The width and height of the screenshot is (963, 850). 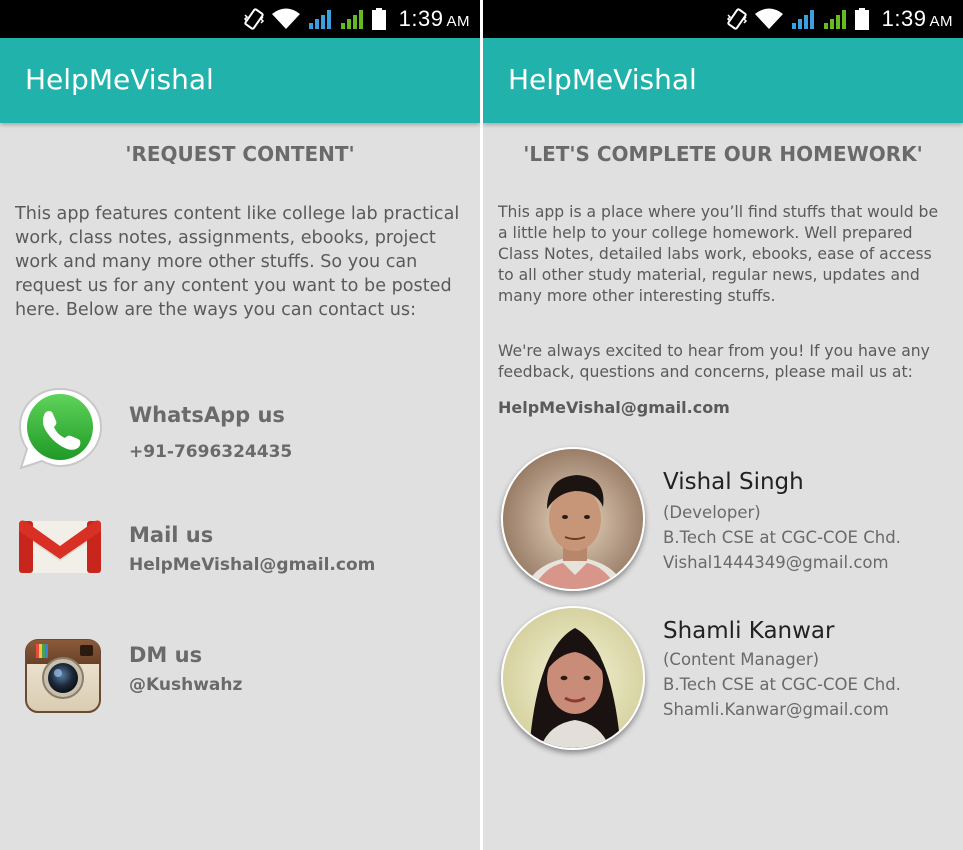 What do you see at coordinates (776, 562) in the screenshot?
I see `member-email: Vishal1444349@gmail.com` at bounding box center [776, 562].